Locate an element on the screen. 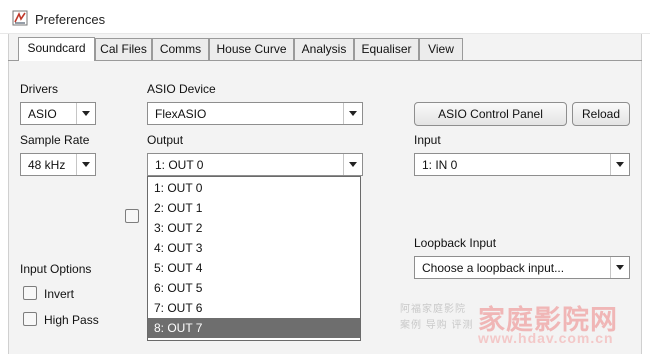 The width and height of the screenshot is (650, 354). input-value: 1: IN 0 is located at coordinates (440, 165).